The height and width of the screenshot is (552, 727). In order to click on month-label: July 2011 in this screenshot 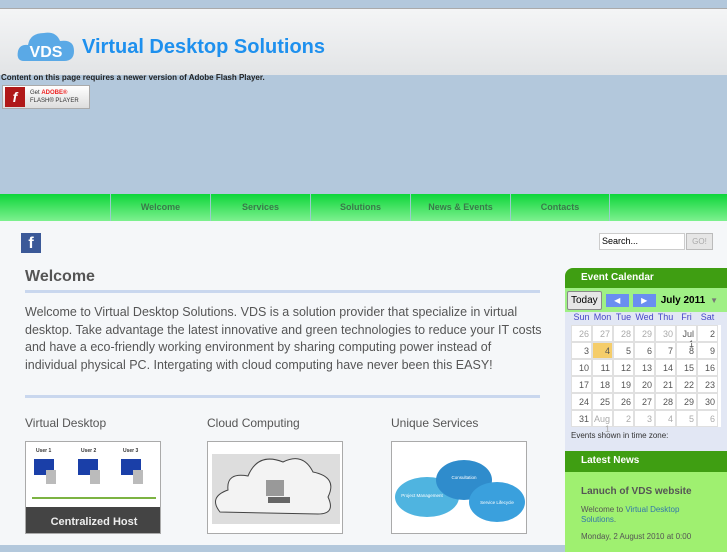, I will do `click(683, 300)`.